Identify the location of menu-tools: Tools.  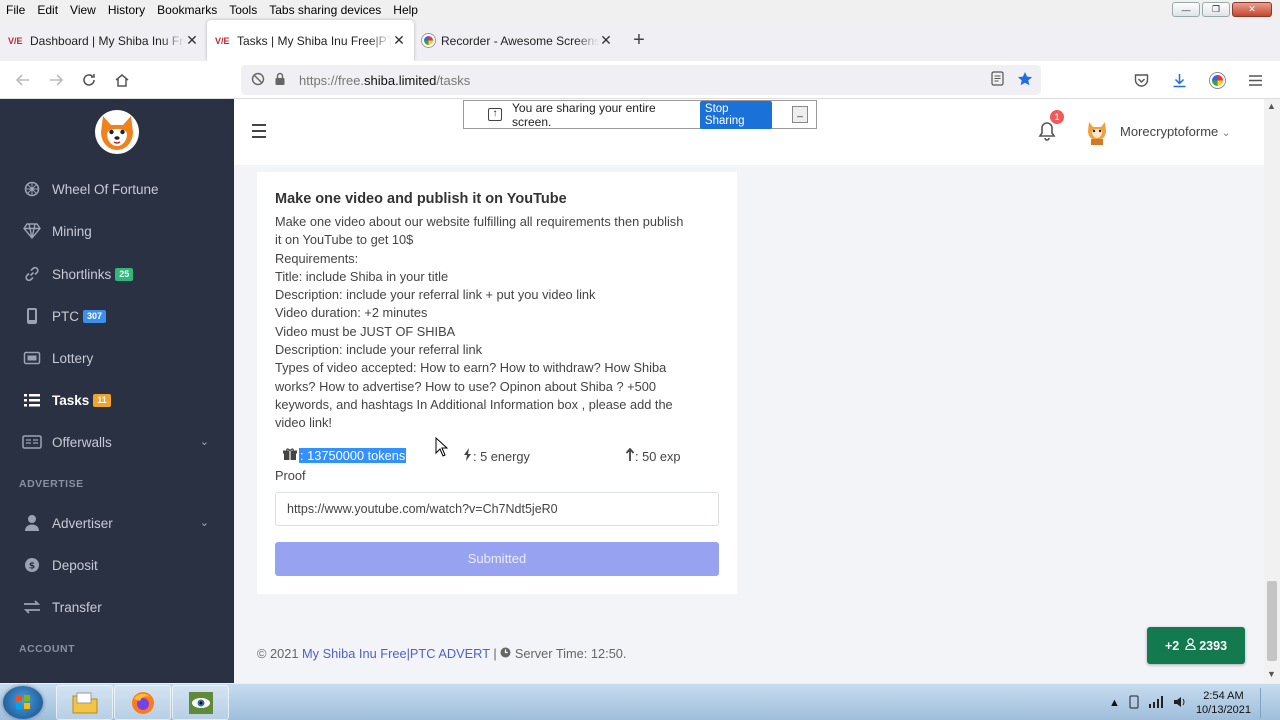
(243, 10).